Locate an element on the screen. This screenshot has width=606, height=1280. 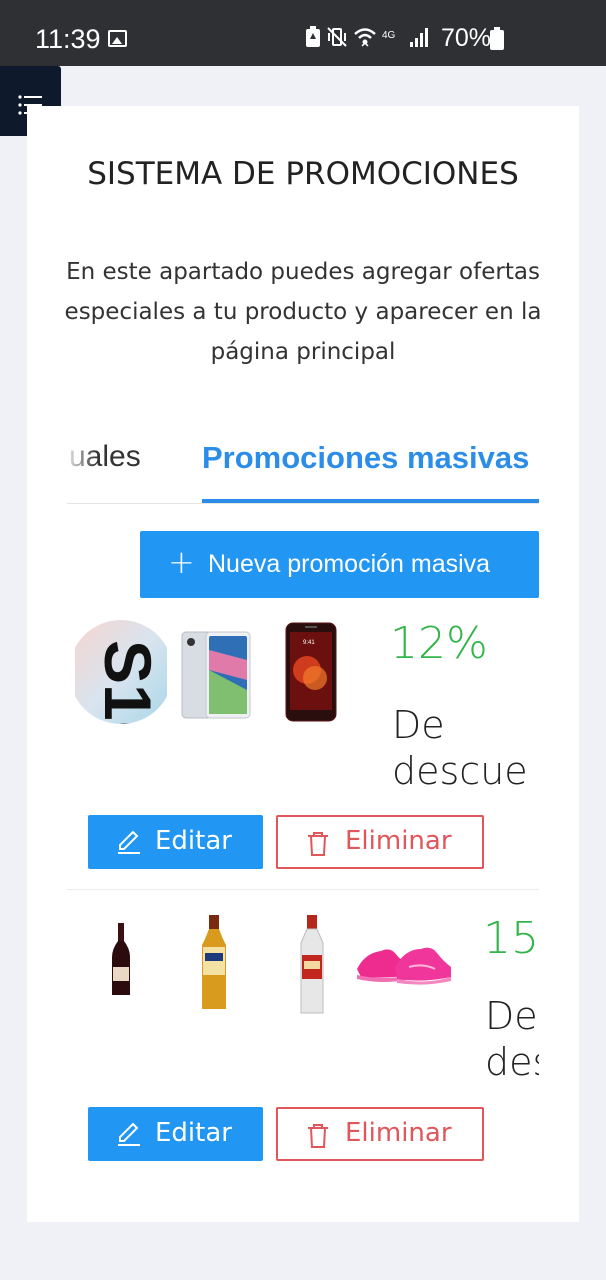
promotion-card-1: S10 9:41 12% De descue is located at coordinates (303, 707).